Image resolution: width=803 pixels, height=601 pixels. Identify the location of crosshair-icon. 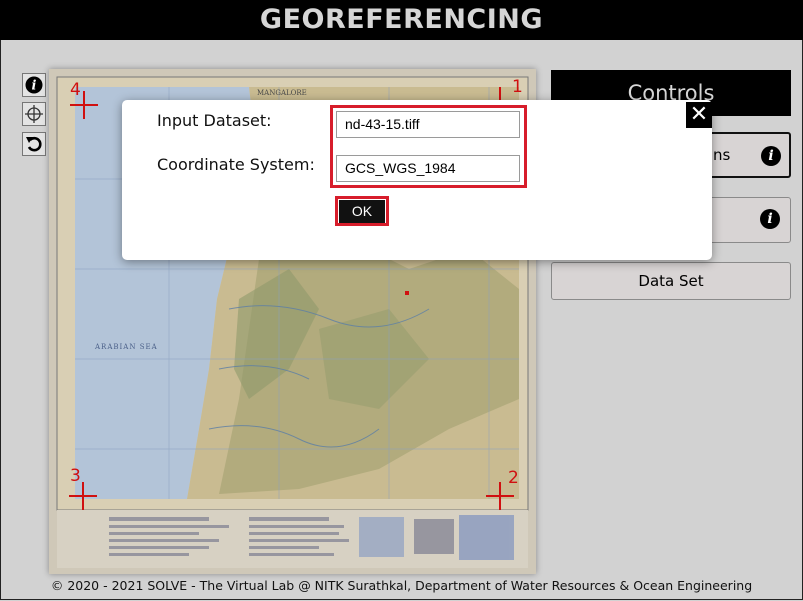
(34, 114).